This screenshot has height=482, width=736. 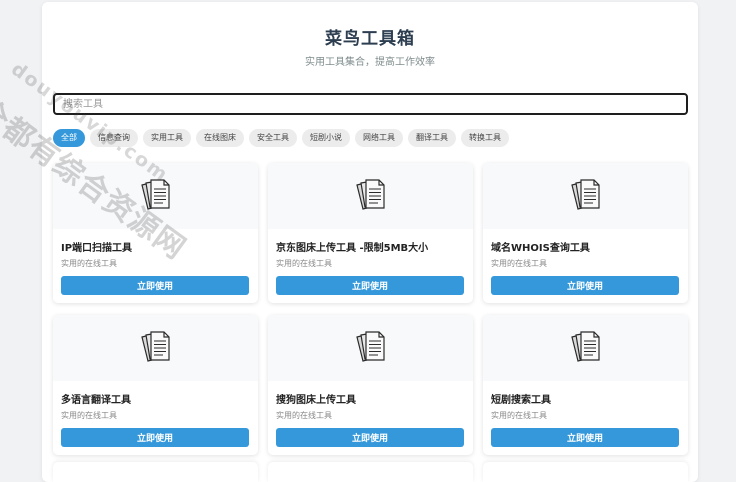 I want to click on tool-card: 域名WHOIS查询工具 实用的在线工具 立即使用, so click(x=585, y=233).